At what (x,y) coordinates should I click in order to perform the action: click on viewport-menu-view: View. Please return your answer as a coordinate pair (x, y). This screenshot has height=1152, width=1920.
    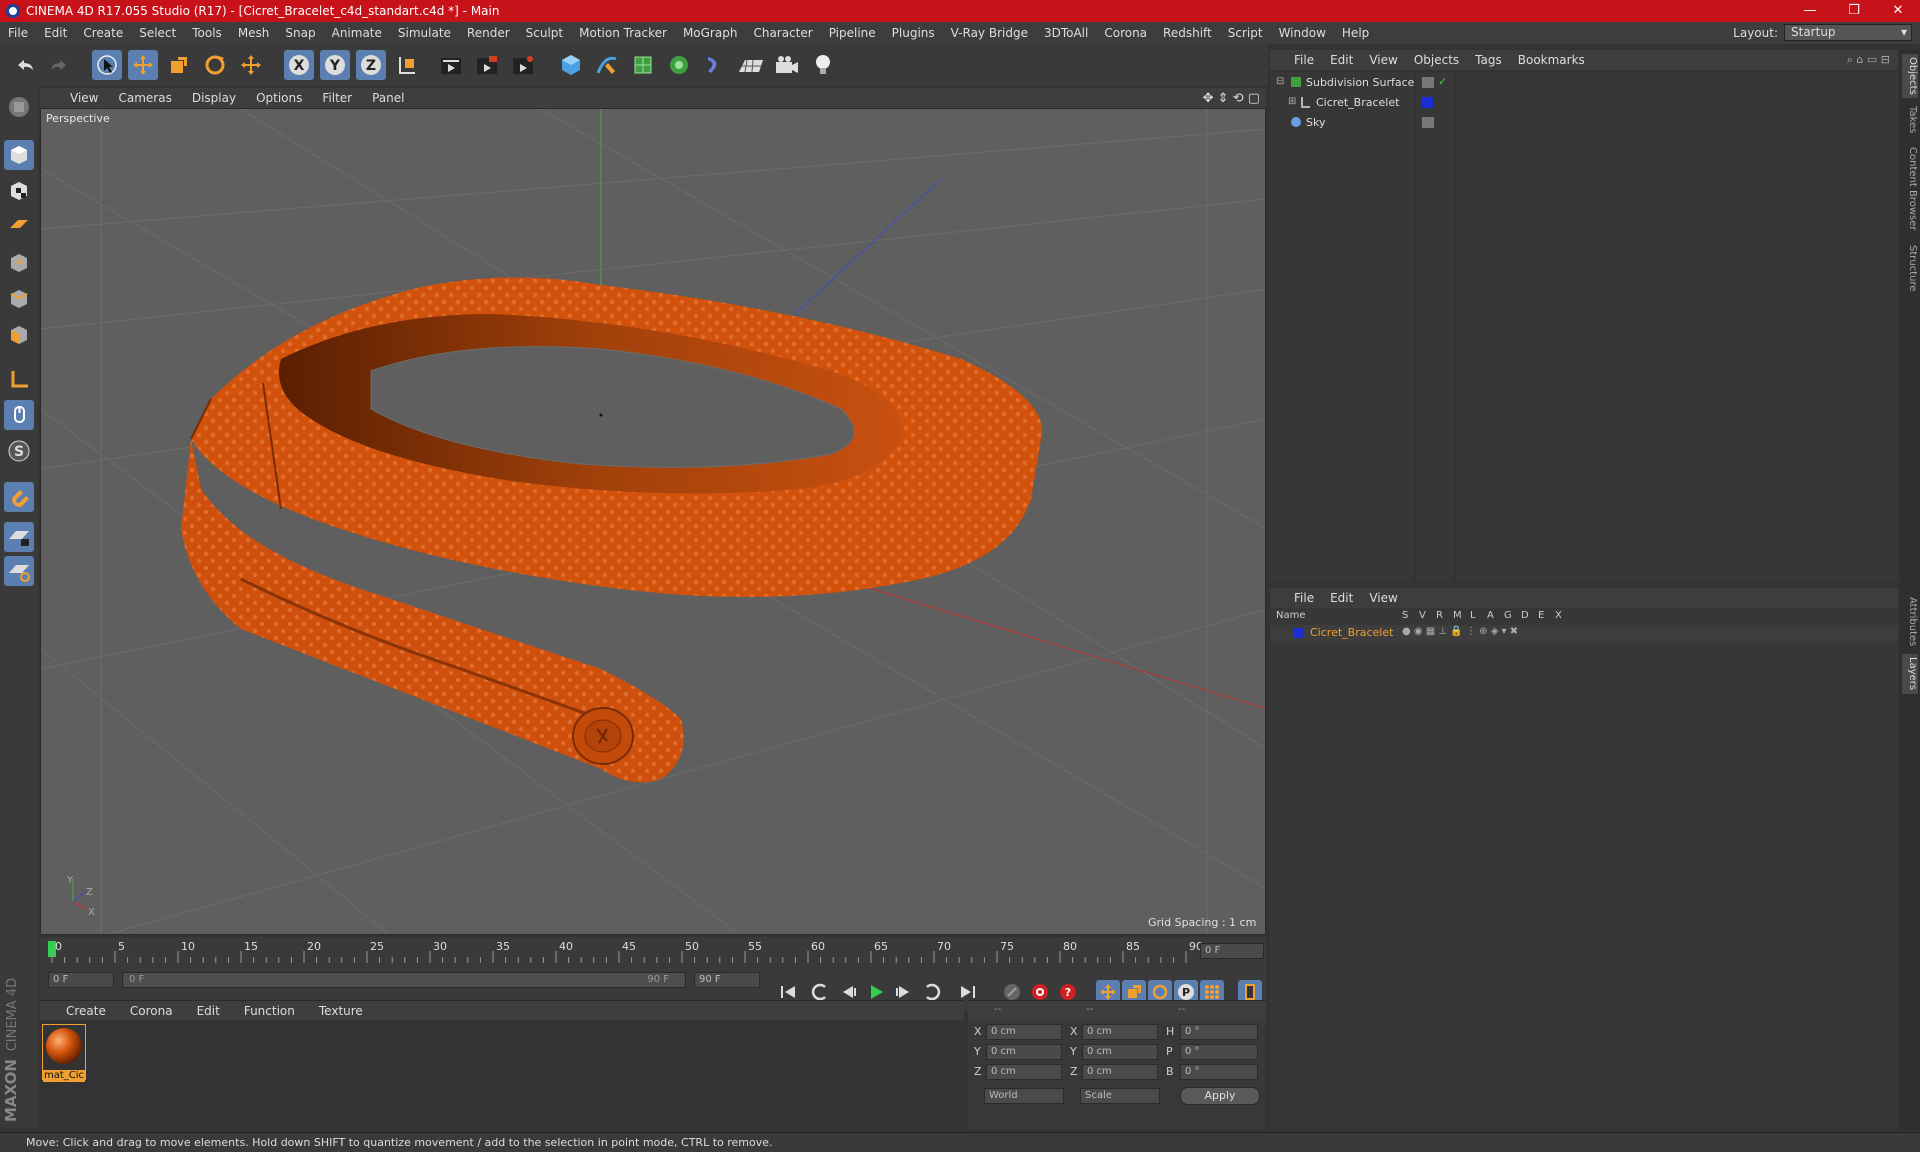
    Looking at the image, I should click on (84, 98).